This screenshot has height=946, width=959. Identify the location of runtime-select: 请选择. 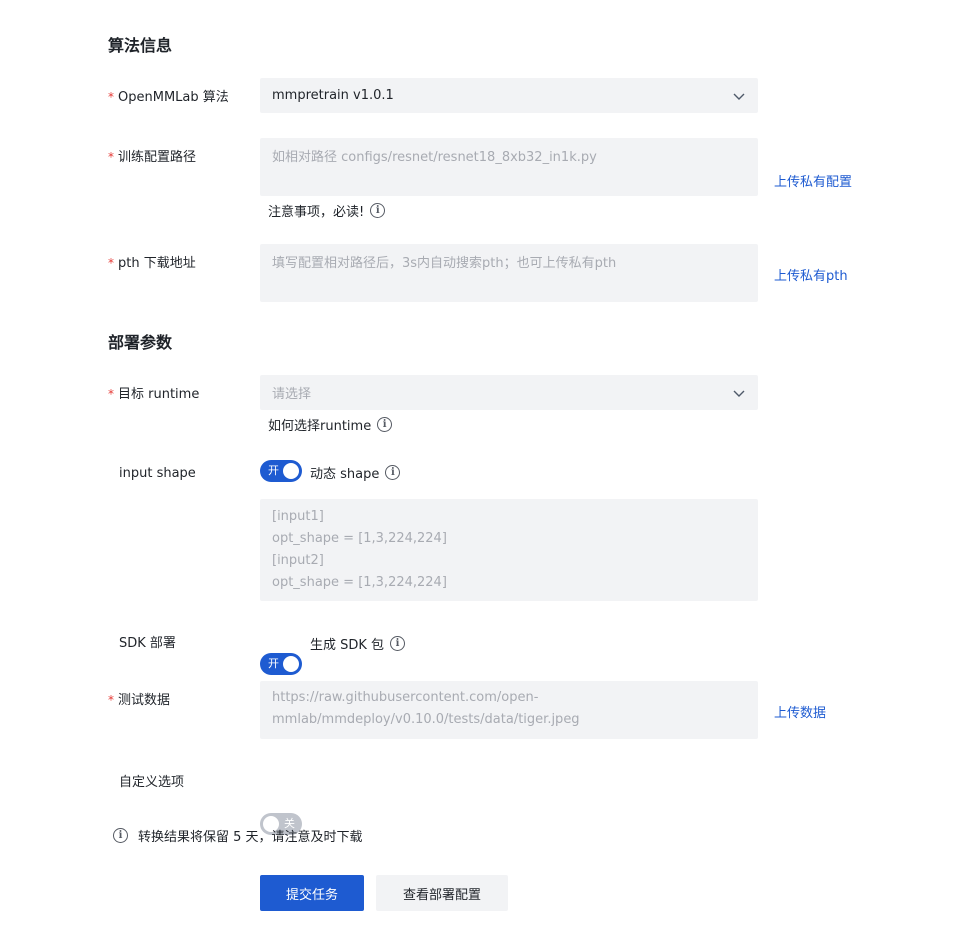
(509, 392).